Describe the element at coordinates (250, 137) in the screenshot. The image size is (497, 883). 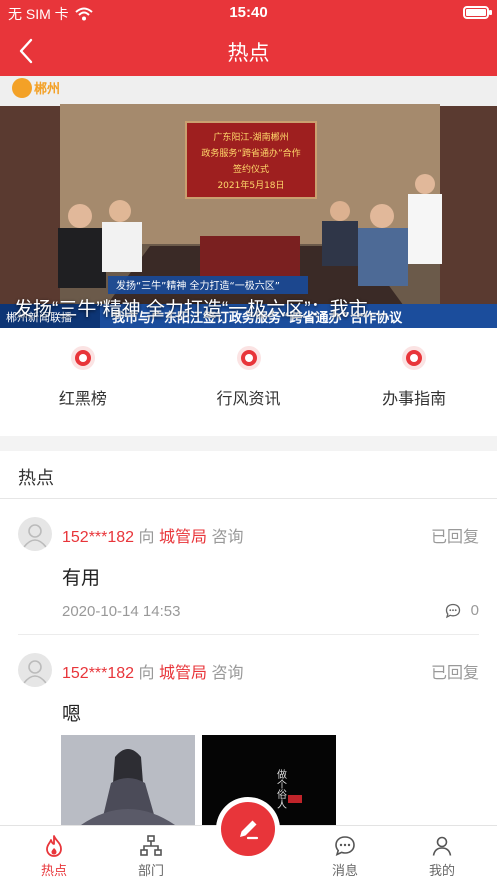
I see `screen-line-1: 广东阳江-湖南郴州` at that location.